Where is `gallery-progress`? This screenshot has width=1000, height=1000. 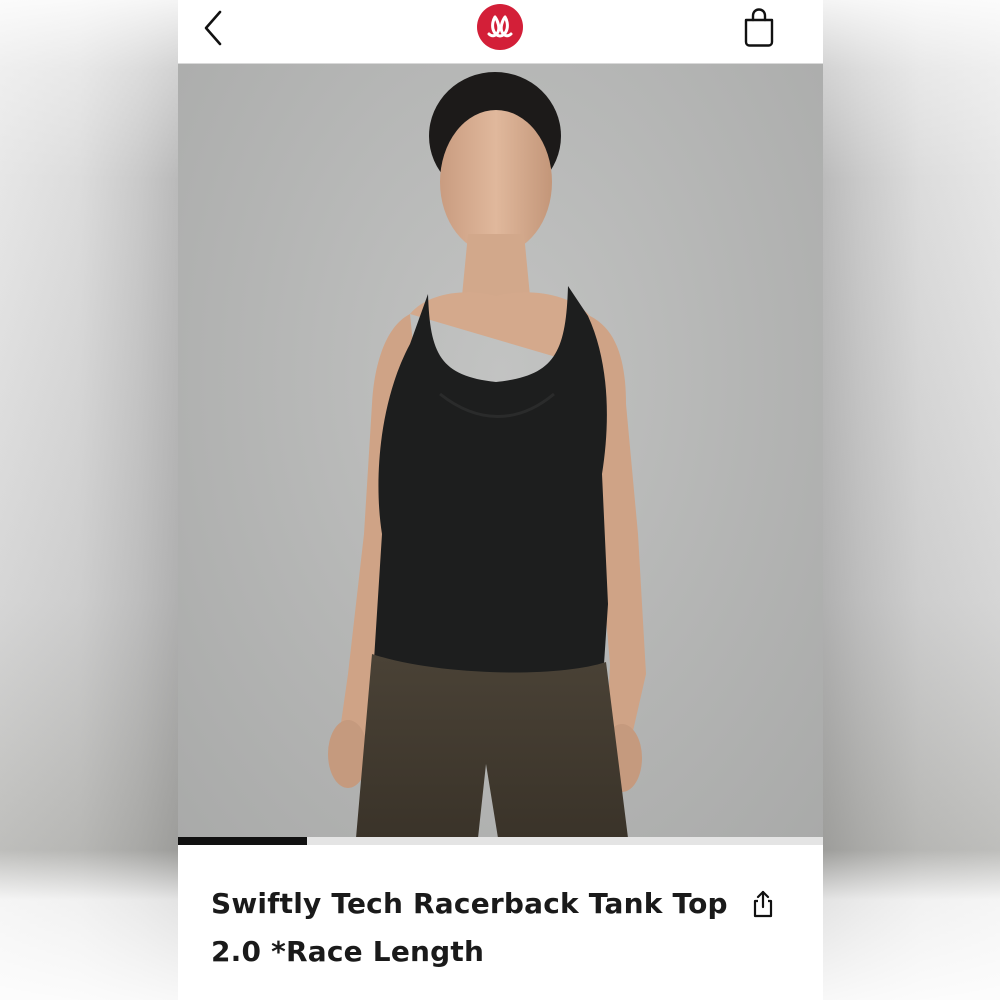 gallery-progress is located at coordinates (500, 841).